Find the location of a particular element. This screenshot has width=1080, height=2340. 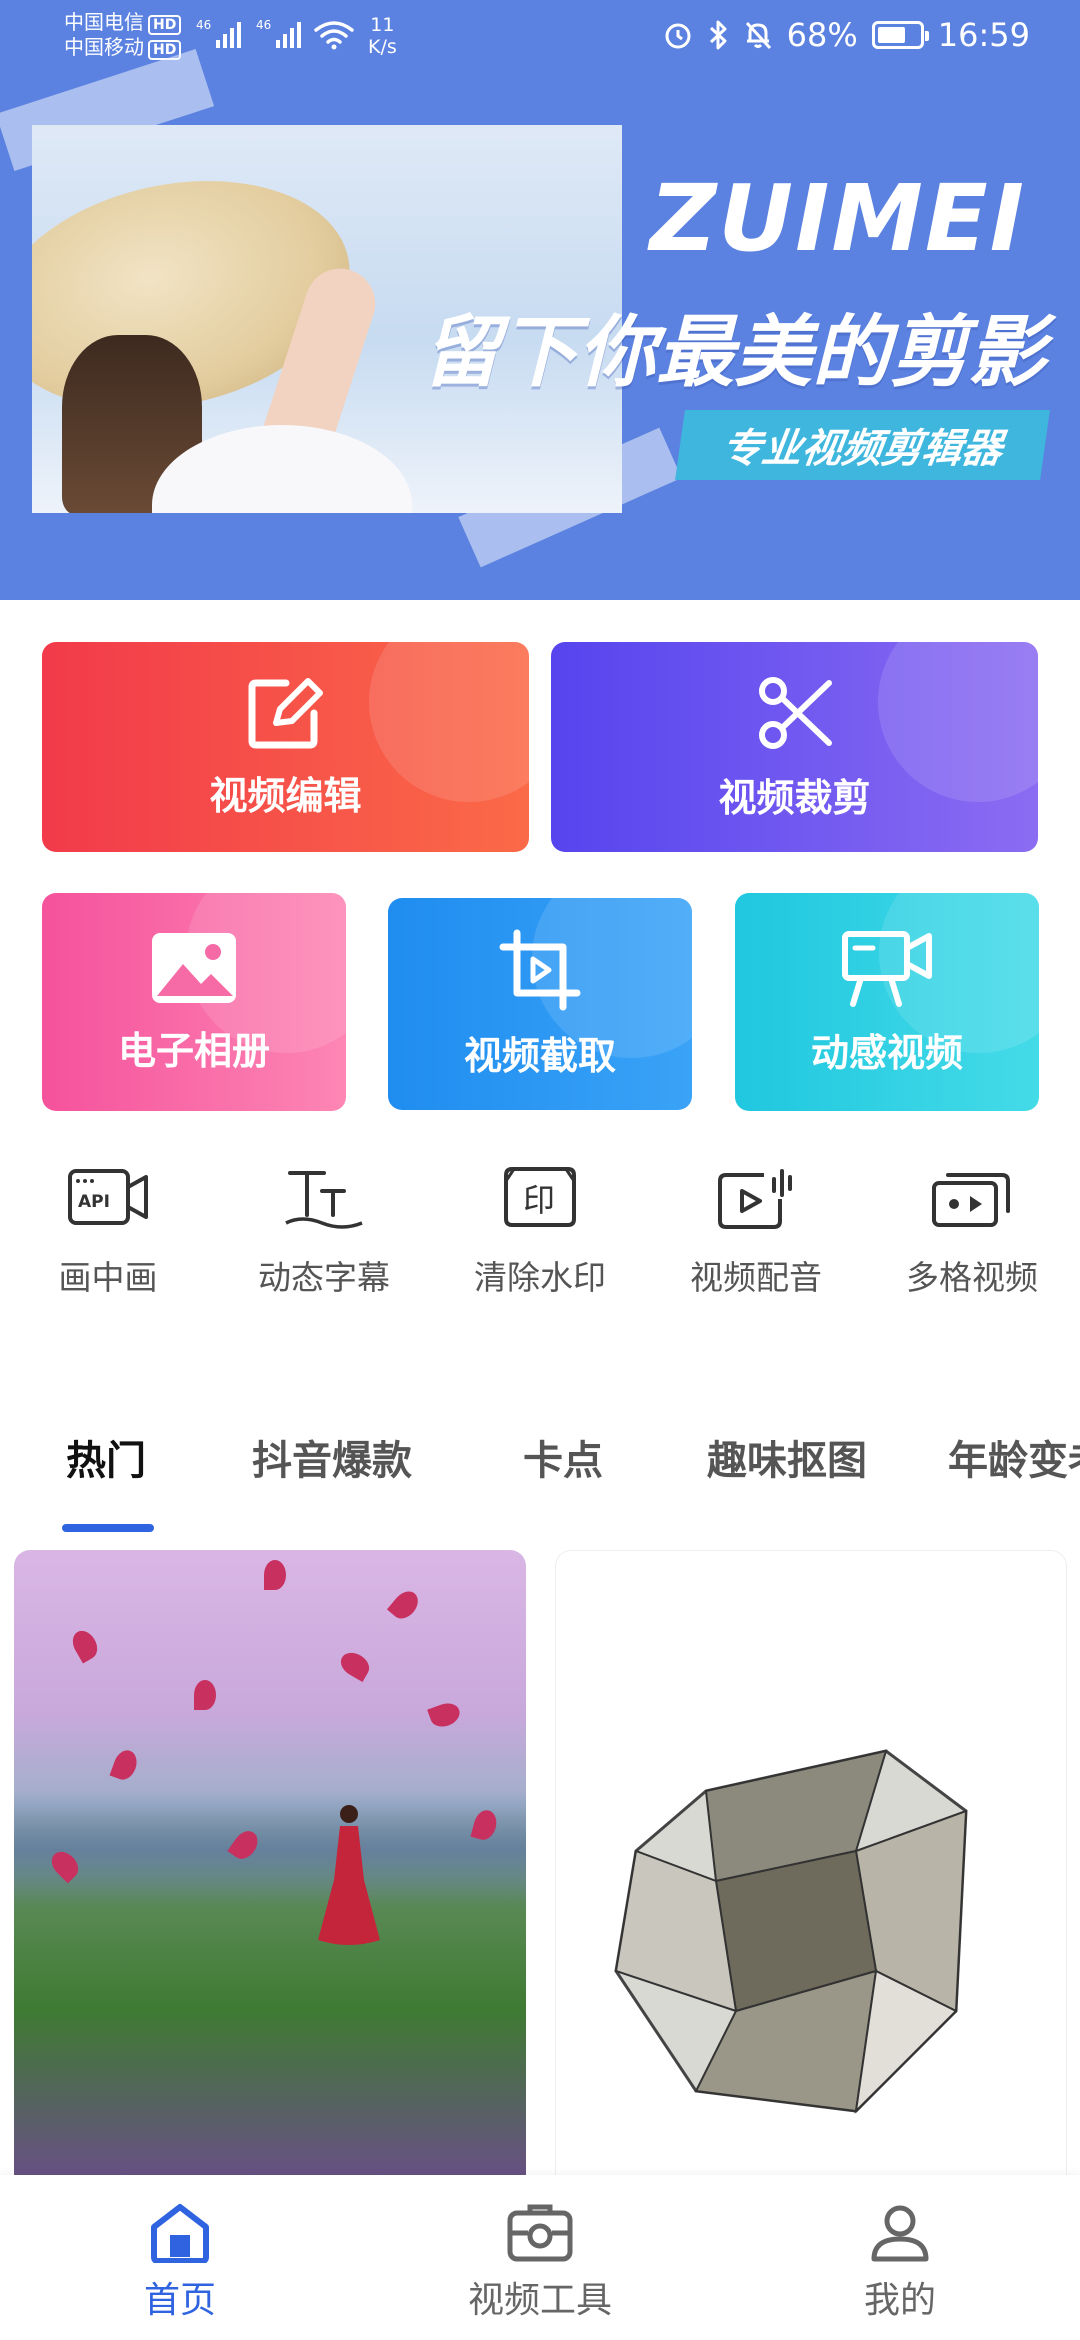

video-capture-card: 视频截取 is located at coordinates (540, 1004).